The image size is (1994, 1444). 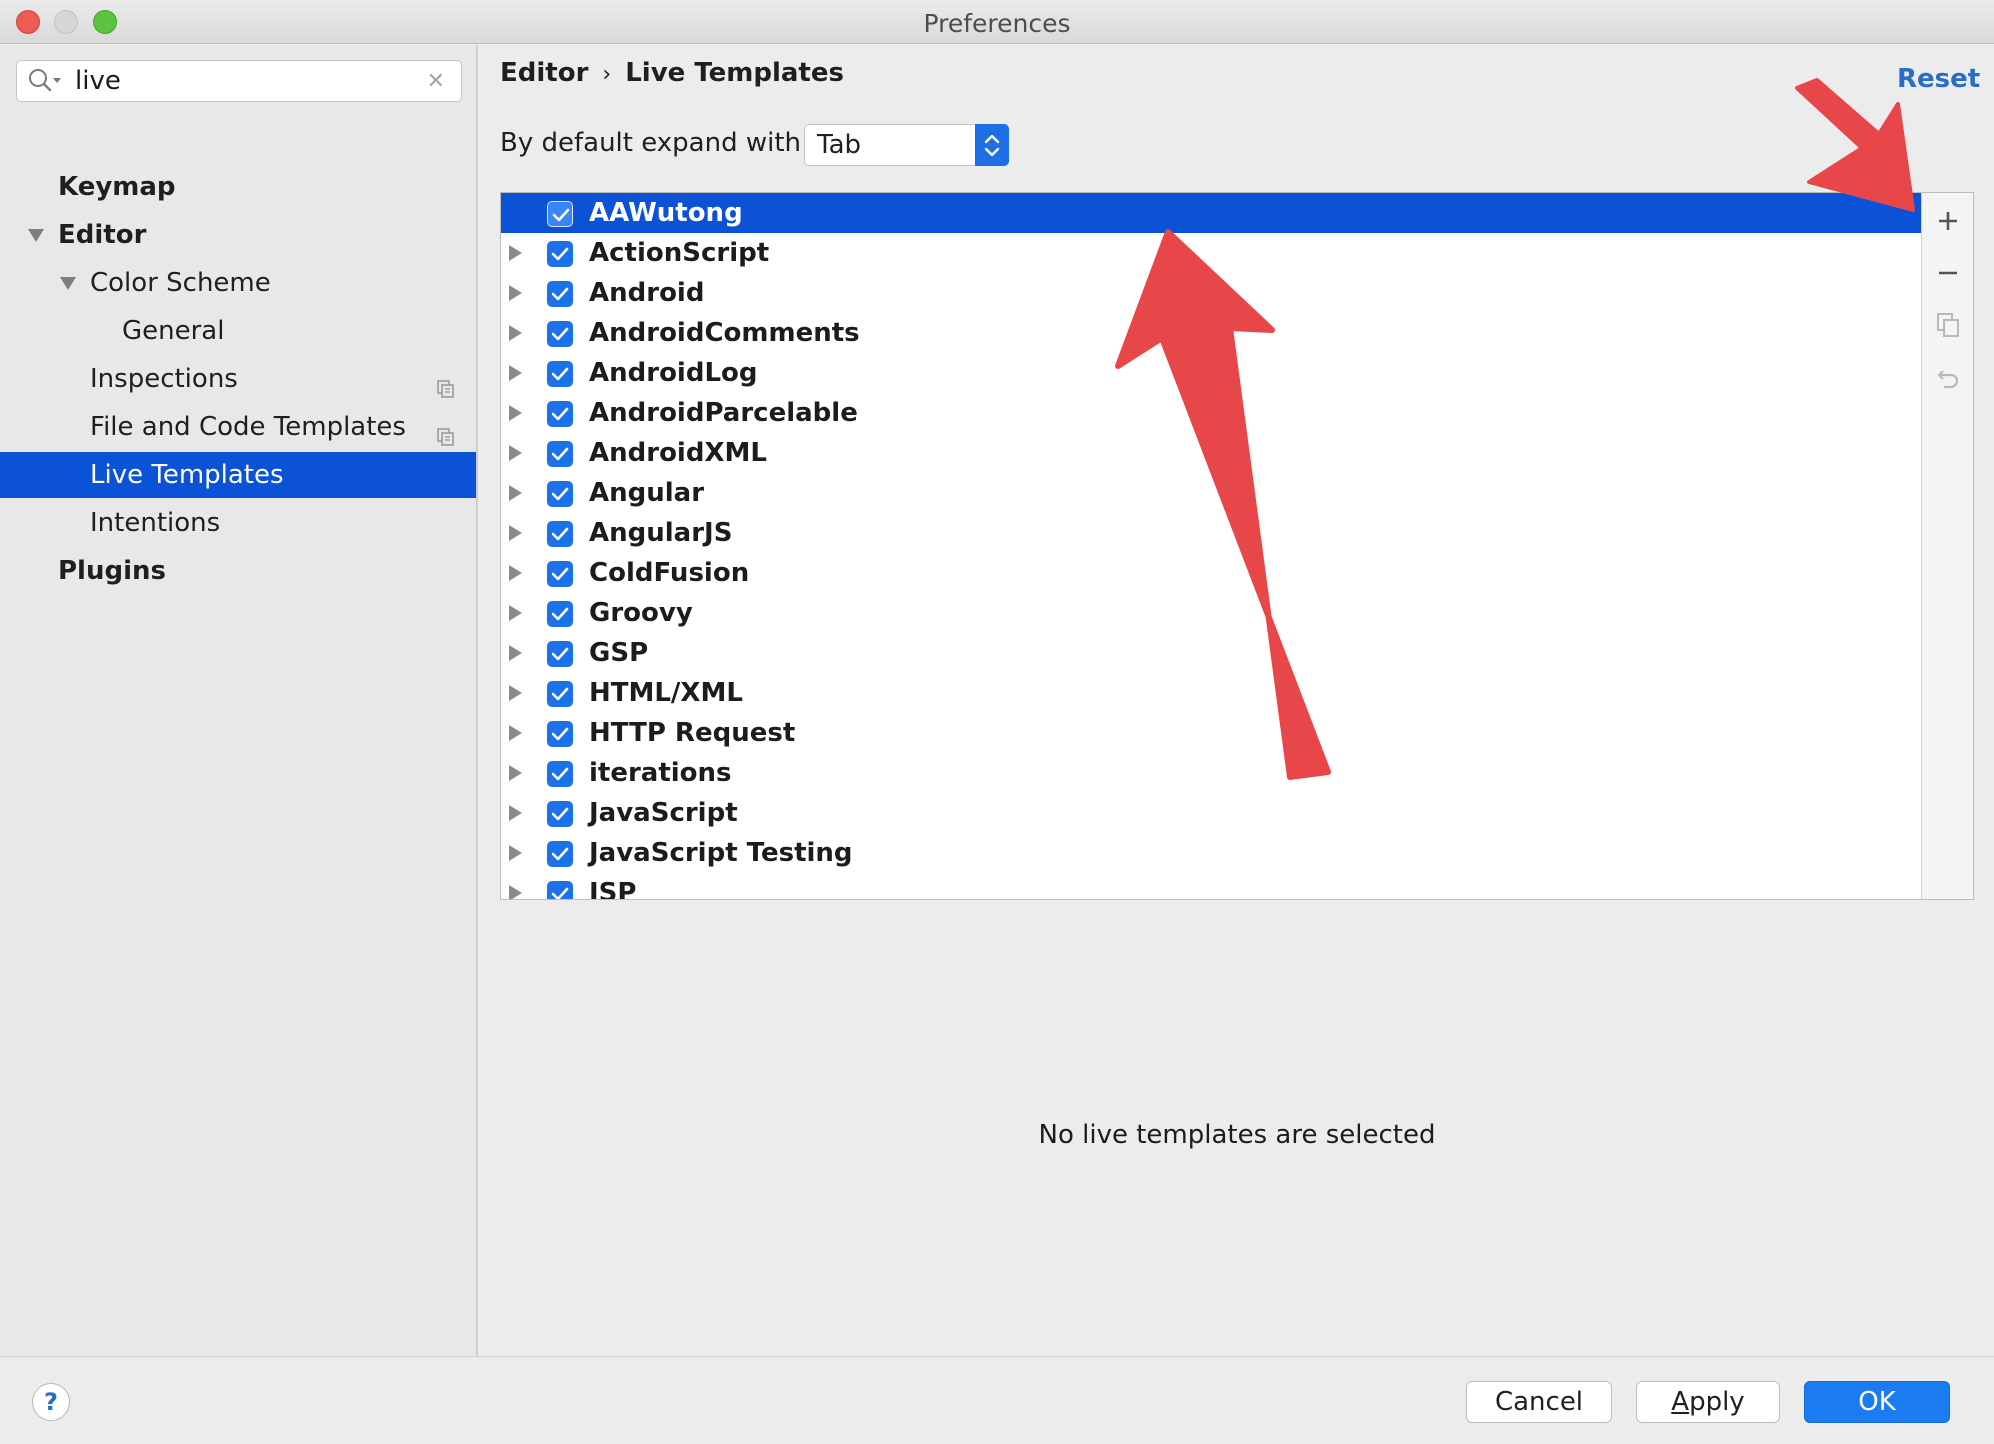 What do you see at coordinates (1211, 253) in the screenshot?
I see `template-group-row: ActionScript` at bounding box center [1211, 253].